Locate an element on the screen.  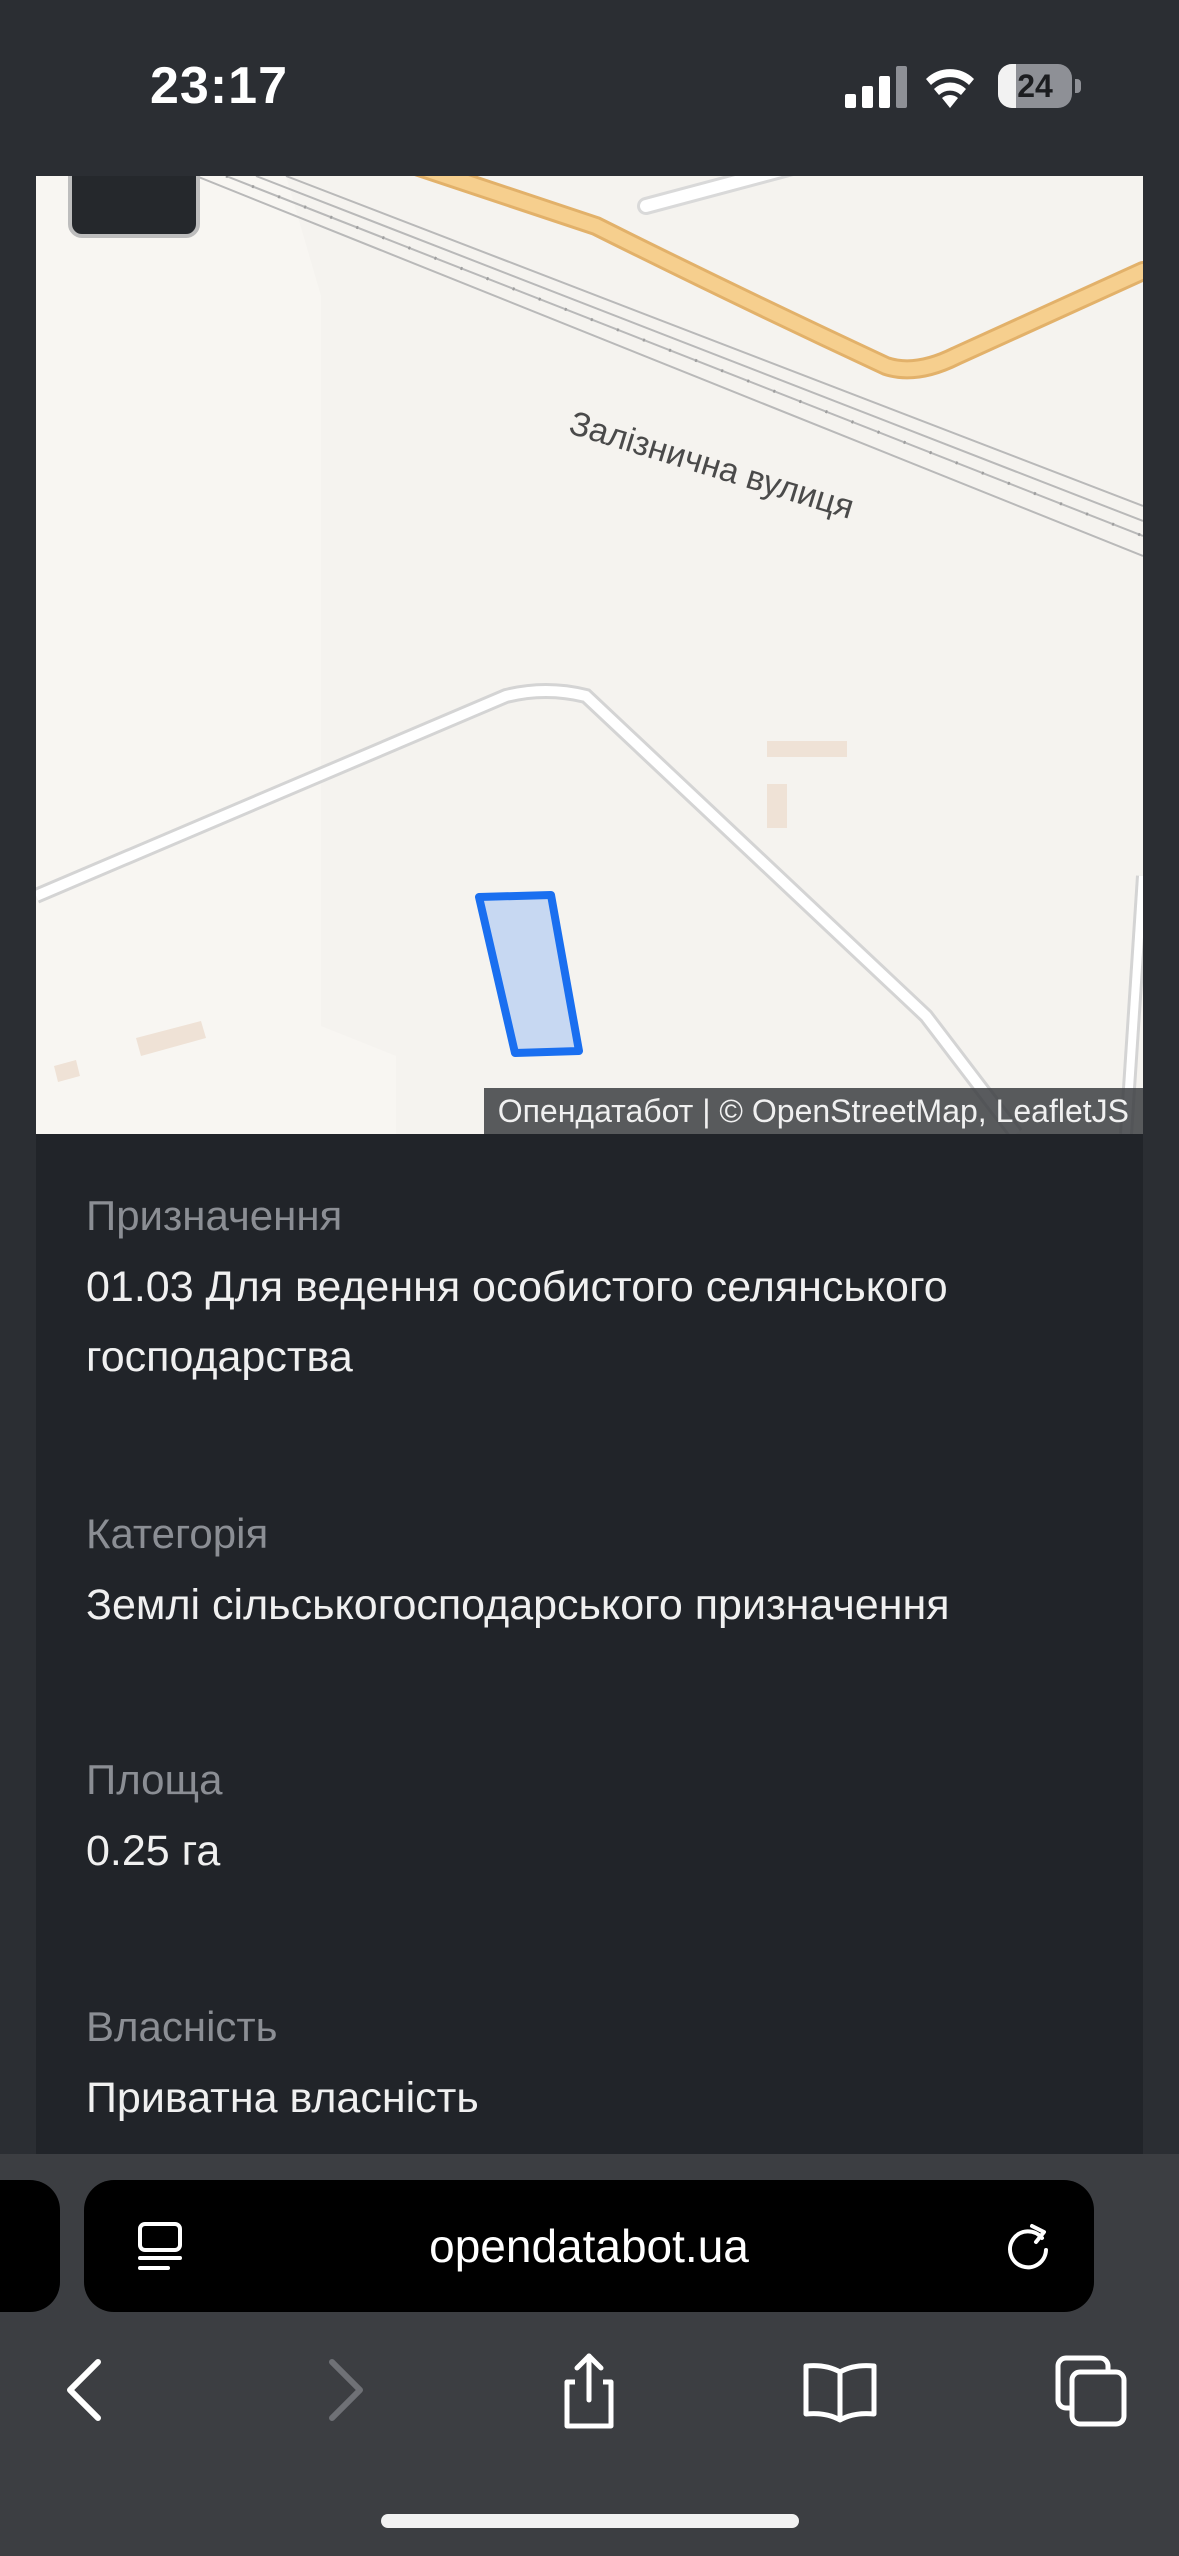
battery-level: 24 is located at coordinates (1035, 86).